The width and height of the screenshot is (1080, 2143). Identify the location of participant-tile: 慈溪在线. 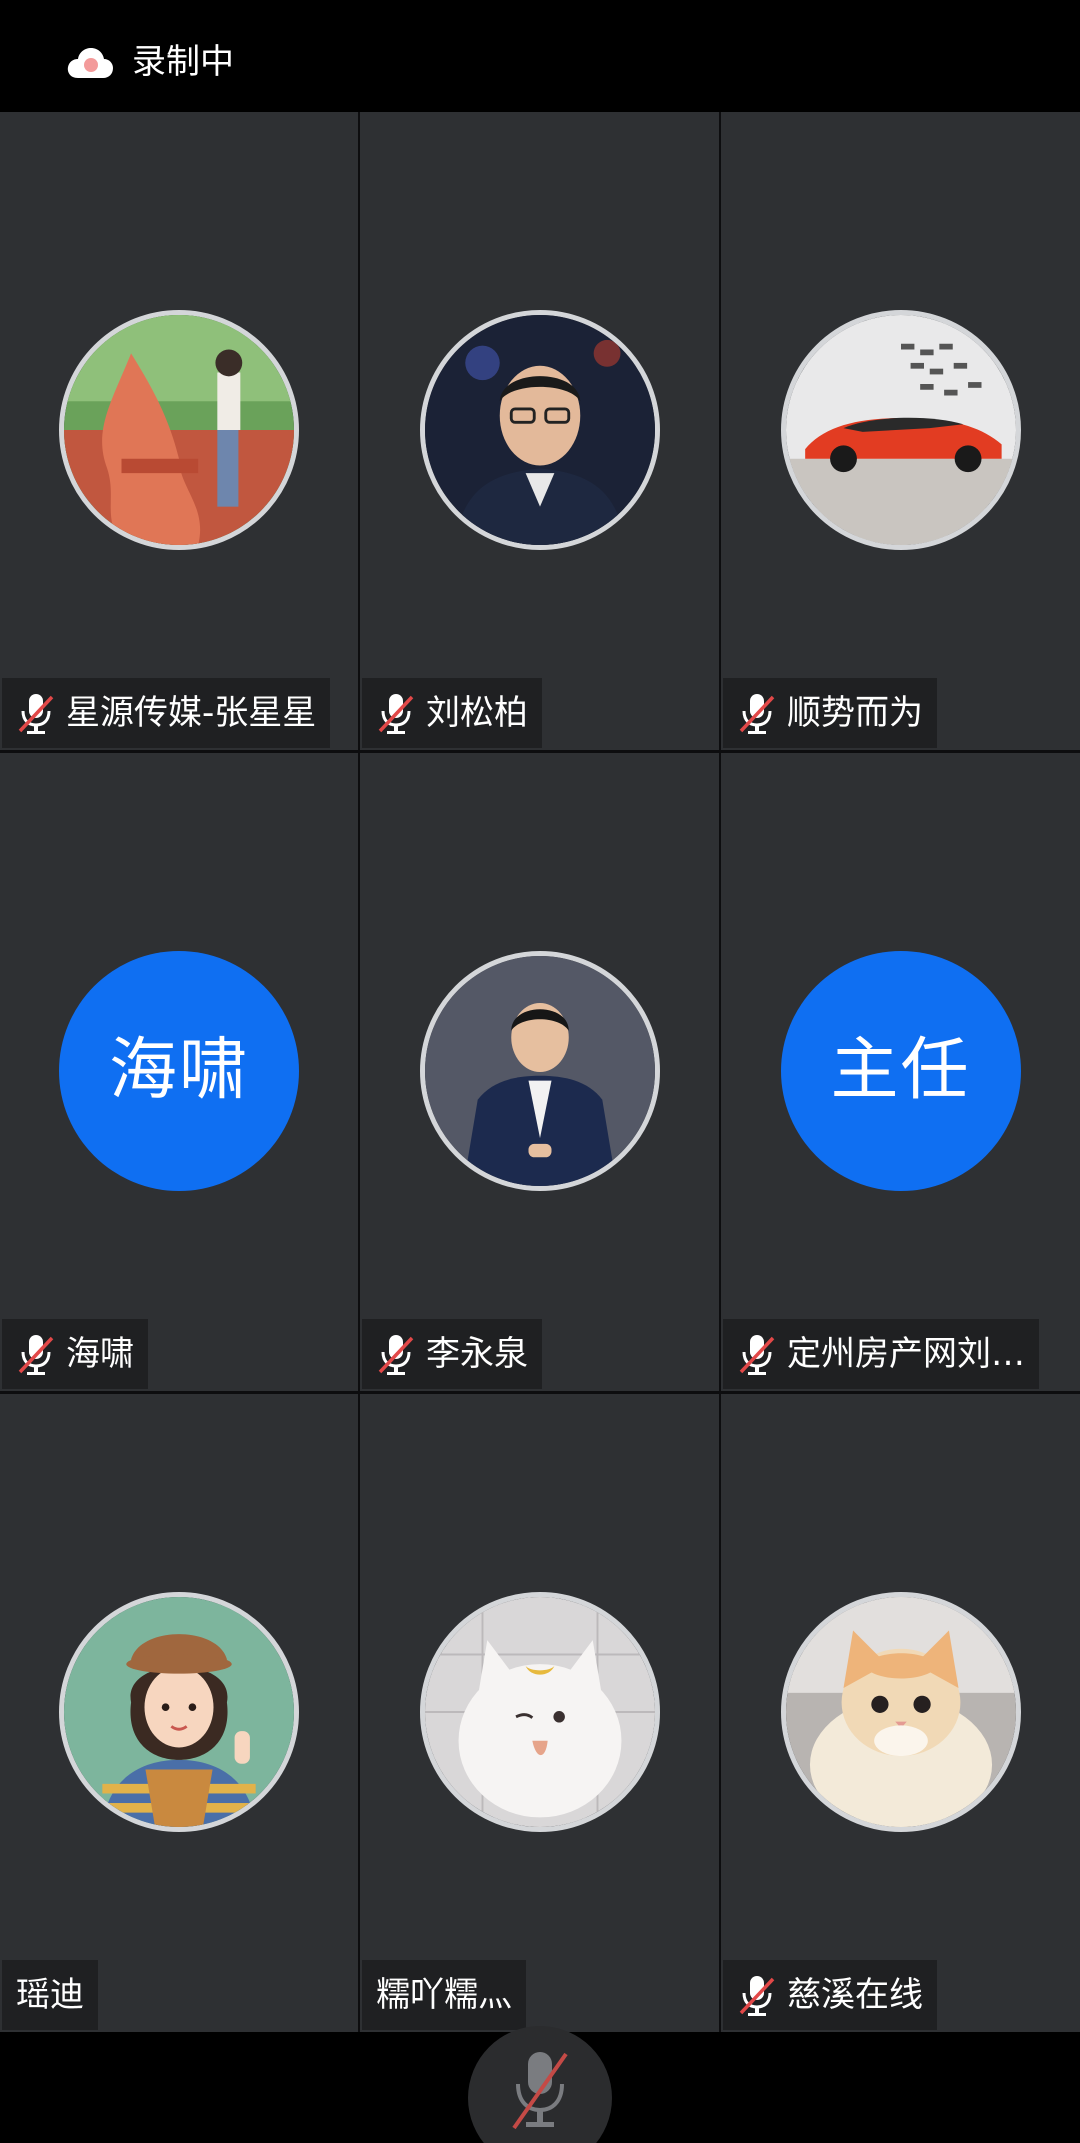
(900, 1713).